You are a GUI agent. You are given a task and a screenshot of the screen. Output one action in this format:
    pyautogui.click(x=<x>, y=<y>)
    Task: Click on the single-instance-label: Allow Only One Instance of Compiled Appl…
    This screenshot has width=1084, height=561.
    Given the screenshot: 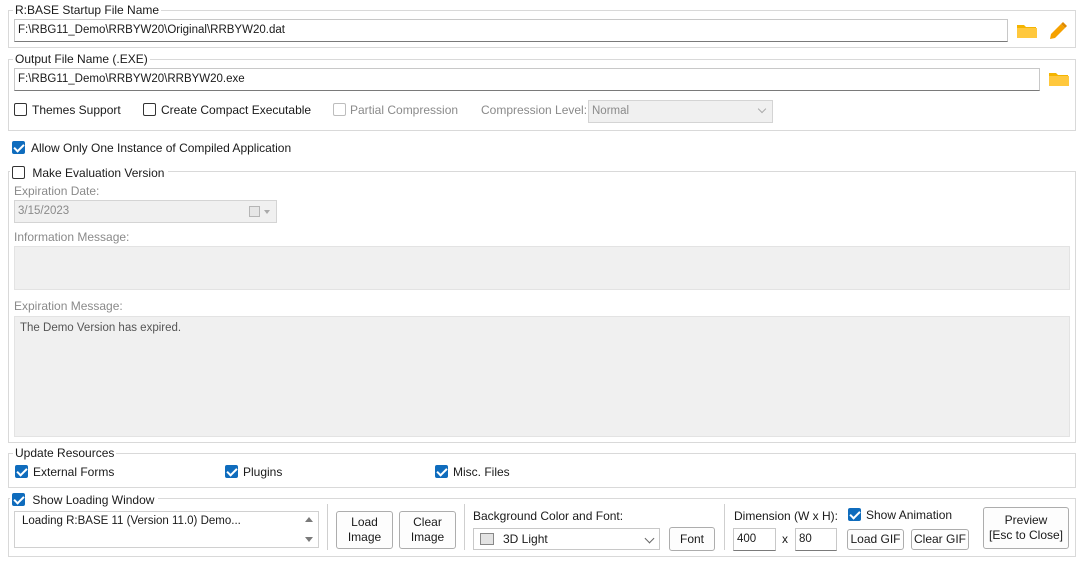 What is the action you would take?
    pyautogui.click(x=161, y=148)
    